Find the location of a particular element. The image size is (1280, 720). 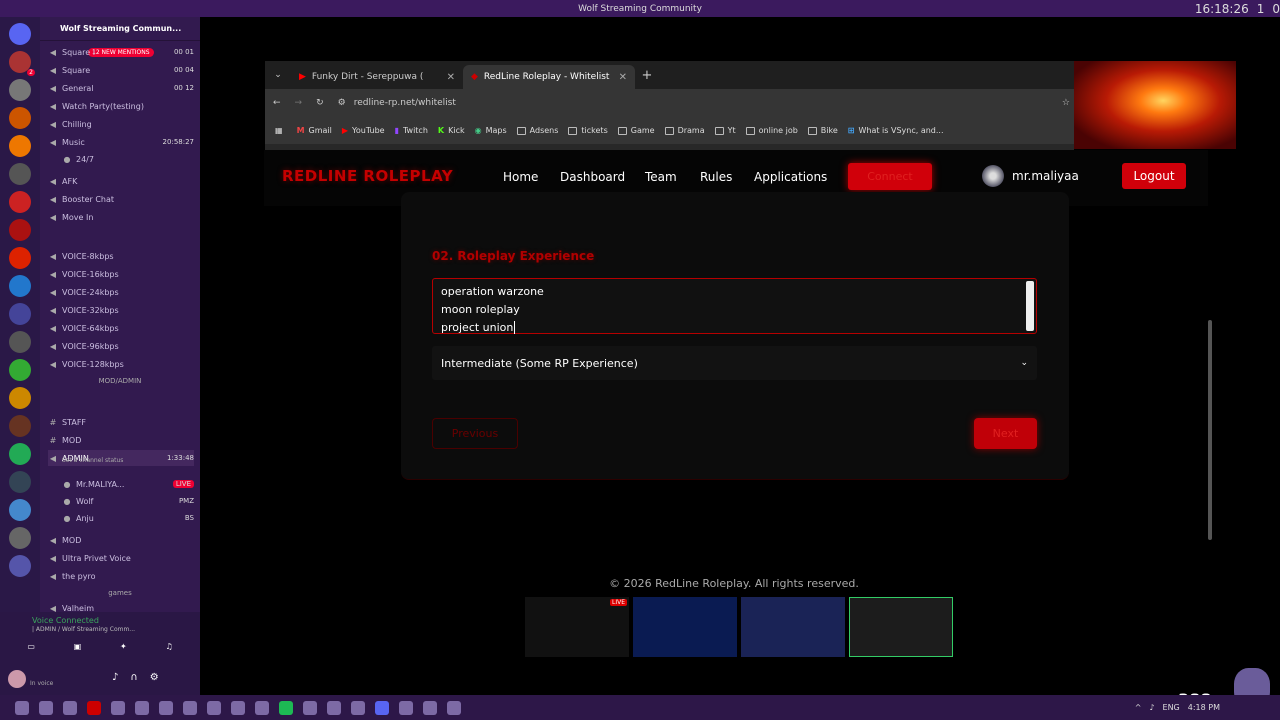

channel-item: ◀ VOICE-64kbps is located at coordinates (121, 328).